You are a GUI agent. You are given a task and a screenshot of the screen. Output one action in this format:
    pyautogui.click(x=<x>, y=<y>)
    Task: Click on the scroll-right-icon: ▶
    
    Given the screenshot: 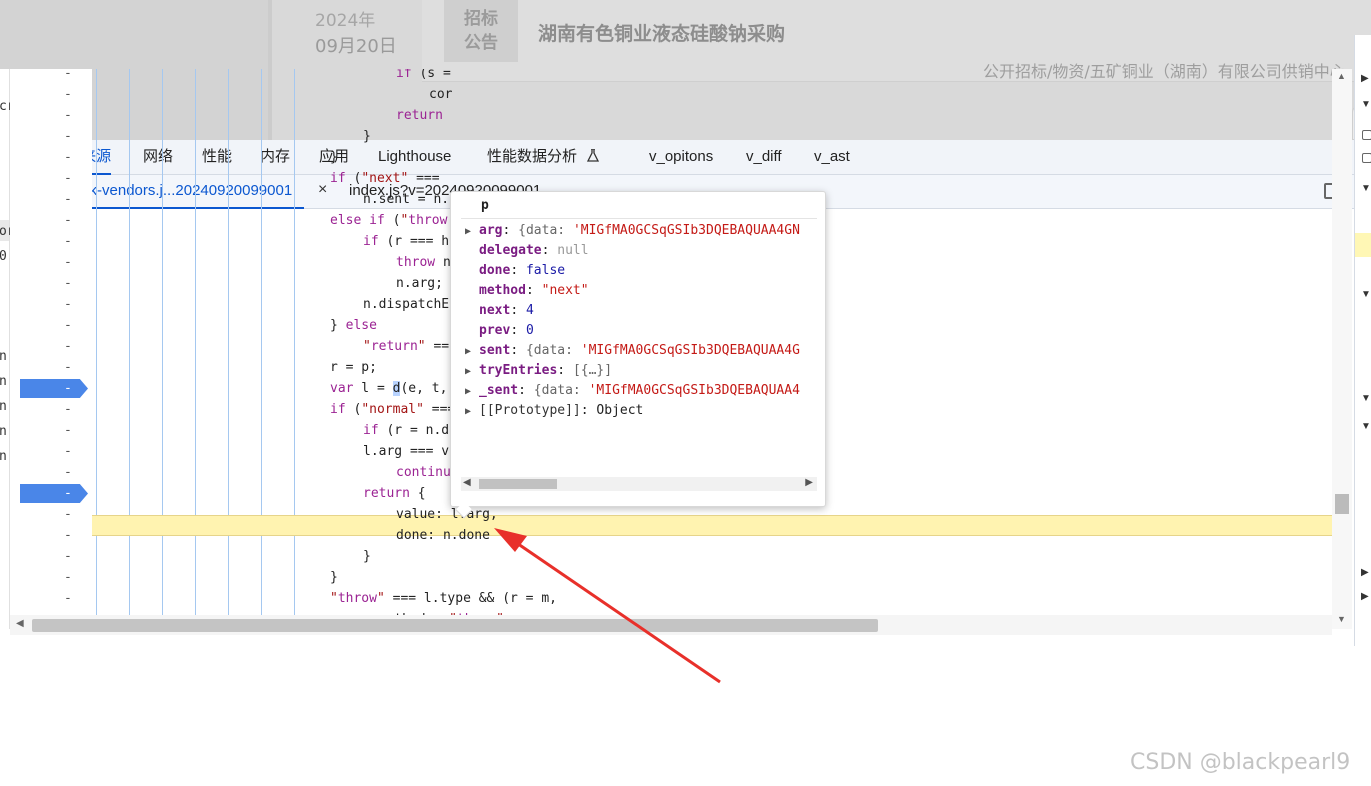 What is the action you would take?
    pyautogui.click(x=809, y=482)
    